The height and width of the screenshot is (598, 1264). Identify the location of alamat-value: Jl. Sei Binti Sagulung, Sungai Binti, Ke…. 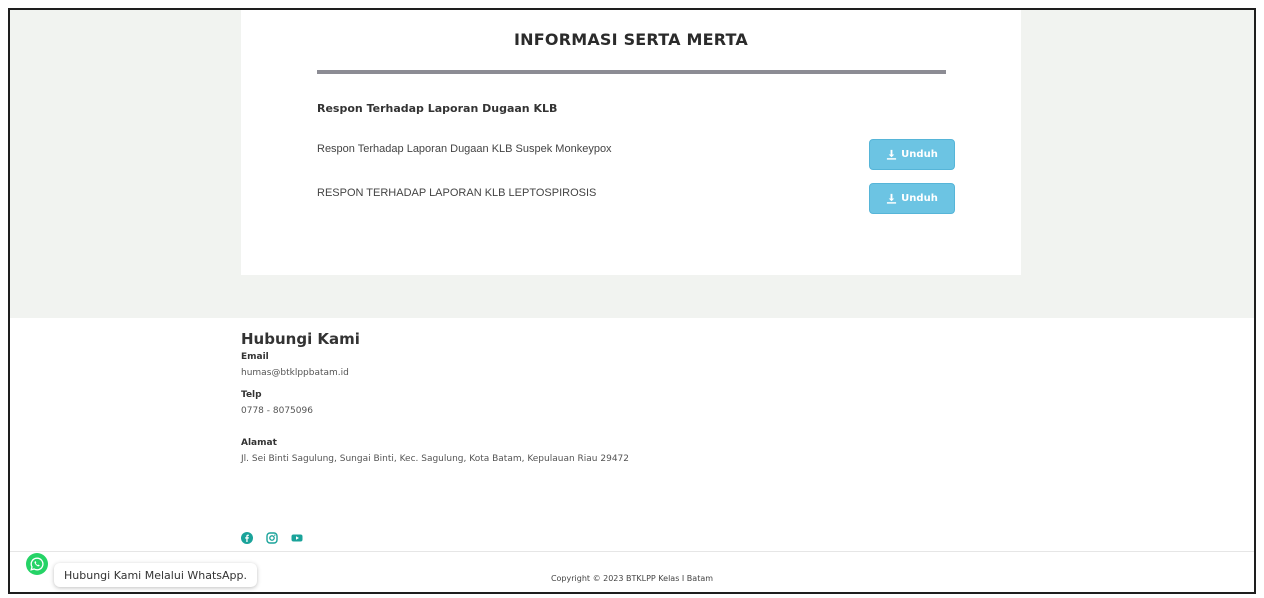
(435, 459).